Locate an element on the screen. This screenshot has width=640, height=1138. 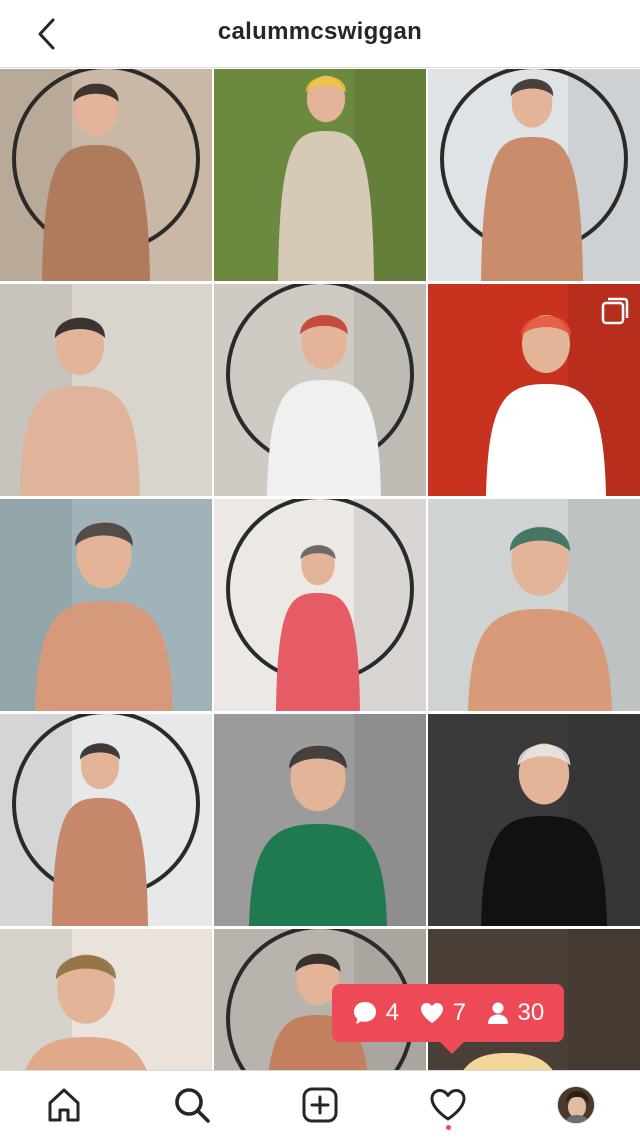
comments-count: 4 is located at coordinates (392, 1012).